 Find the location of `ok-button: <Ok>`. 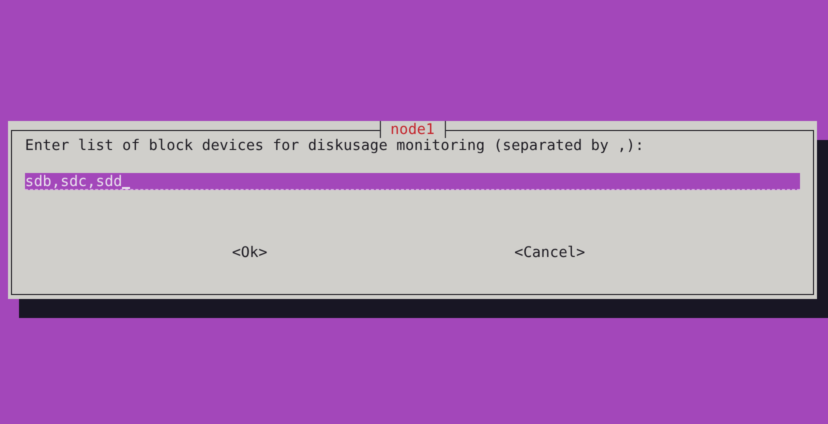

ok-button: <Ok> is located at coordinates (250, 253).